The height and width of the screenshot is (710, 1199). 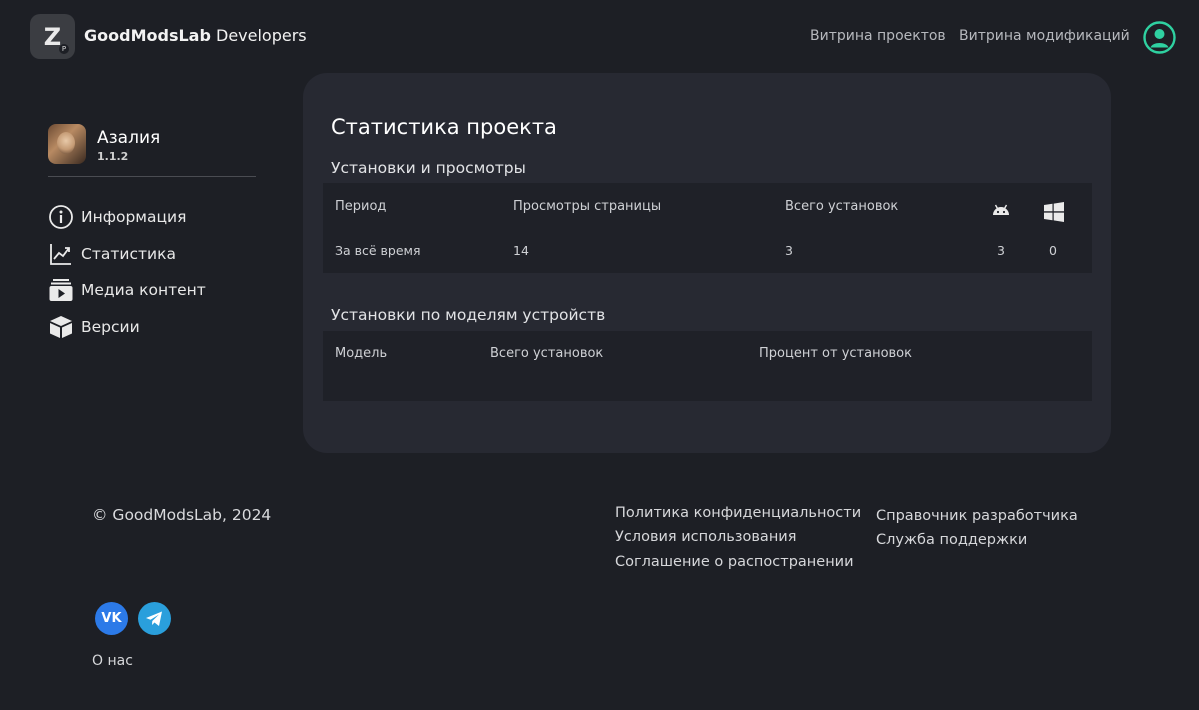 What do you see at coordinates (705, 537) in the screenshot?
I see `footer-link-terms: Условия использования` at bounding box center [705, 537].